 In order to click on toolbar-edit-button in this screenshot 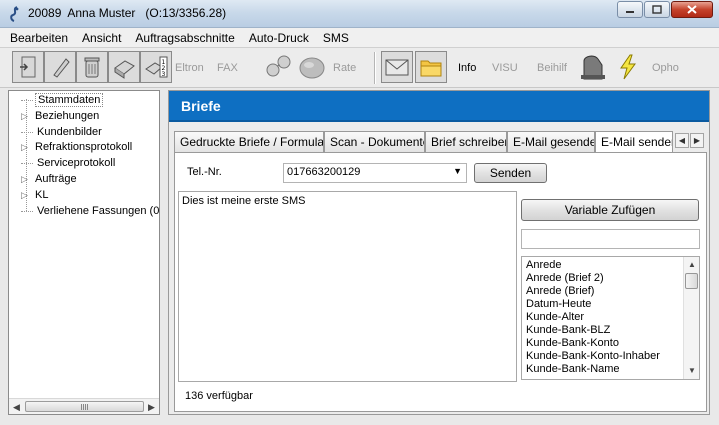, I will do `click(60, 67)`.